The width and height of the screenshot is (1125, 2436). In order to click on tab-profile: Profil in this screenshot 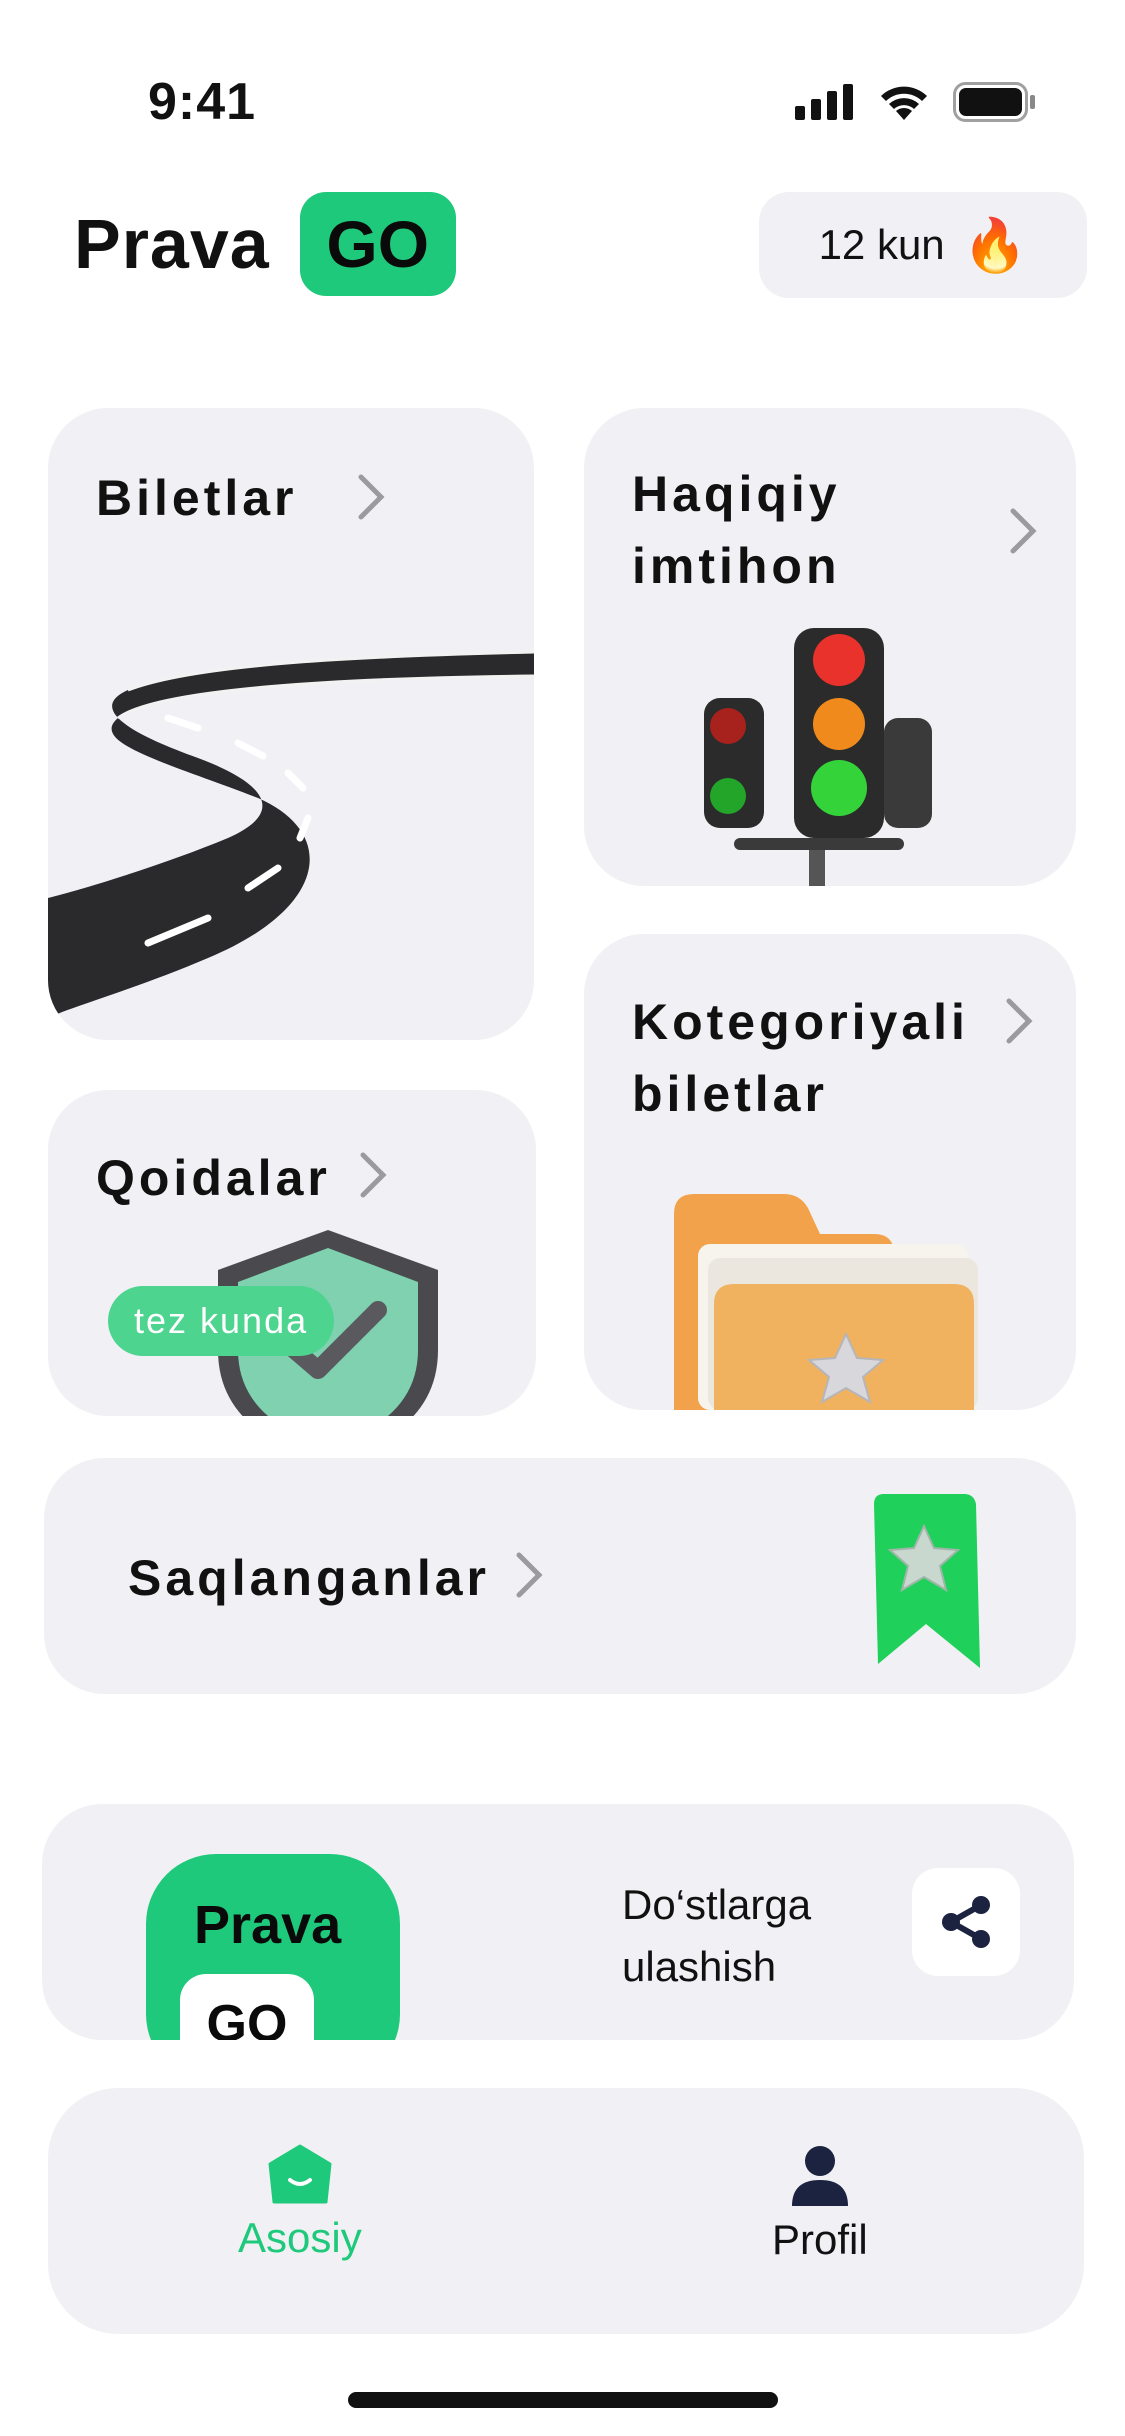, I will do `click(820, 2204)`.